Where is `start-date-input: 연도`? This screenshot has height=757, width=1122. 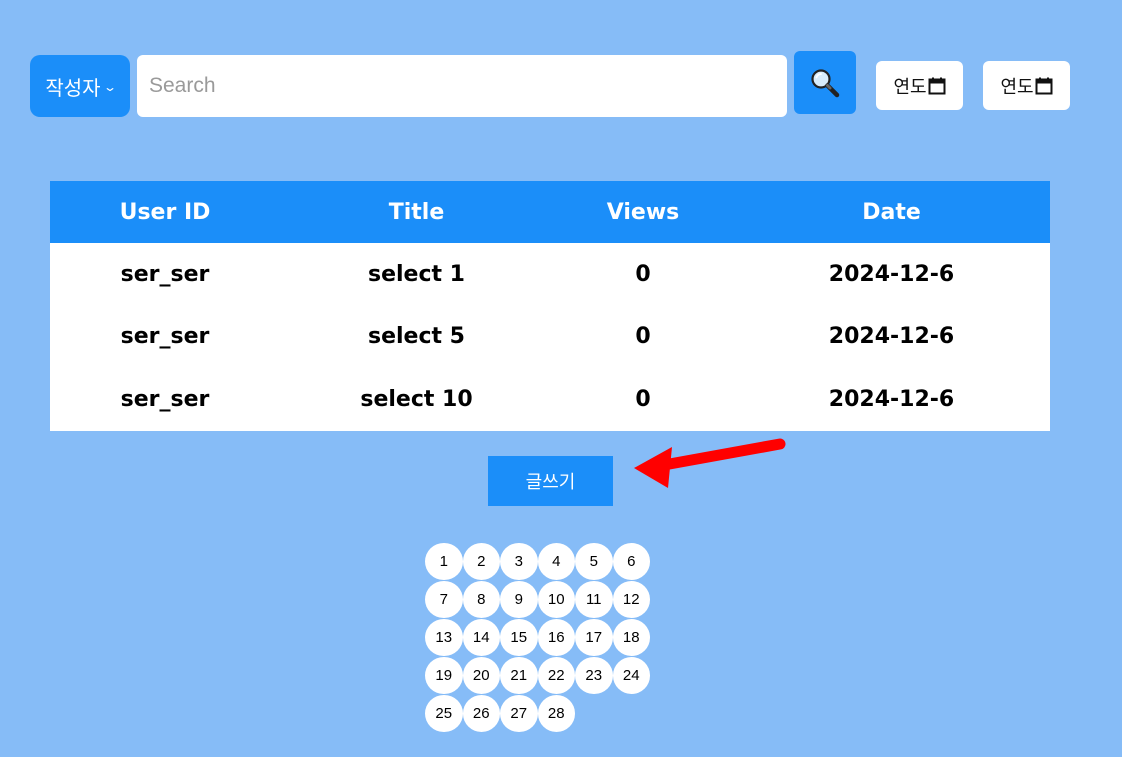 start-date-input: 연도 is located at coordinates (919, 85).